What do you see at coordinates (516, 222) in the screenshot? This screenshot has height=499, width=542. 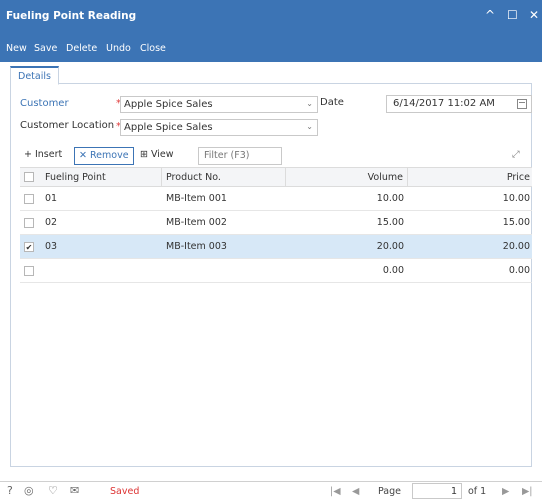 I see `price-cell: 15.00` at bounding box center [516, 222].